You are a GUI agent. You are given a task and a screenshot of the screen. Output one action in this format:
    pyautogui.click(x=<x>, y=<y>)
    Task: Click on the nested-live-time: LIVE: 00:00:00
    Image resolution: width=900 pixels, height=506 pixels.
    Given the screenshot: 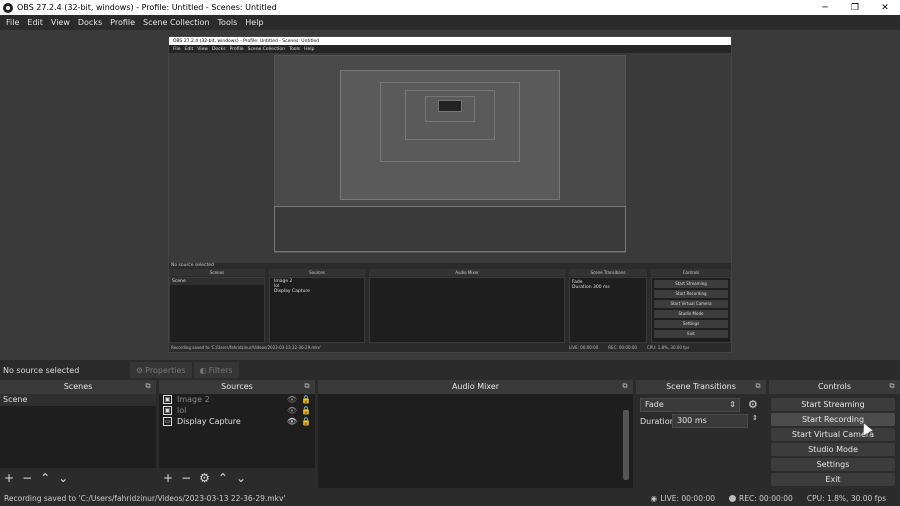 What is the action you would take?
    pyautogui.click(x=584, y=347)
    